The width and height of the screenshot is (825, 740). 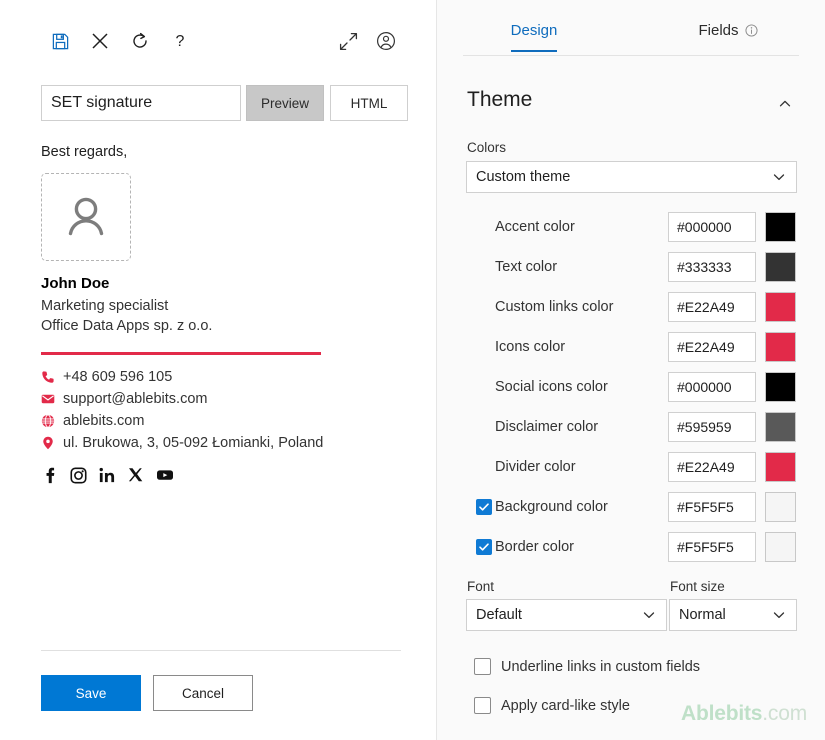 I want to click on tab-design: Design, so click(x=534, y=28).